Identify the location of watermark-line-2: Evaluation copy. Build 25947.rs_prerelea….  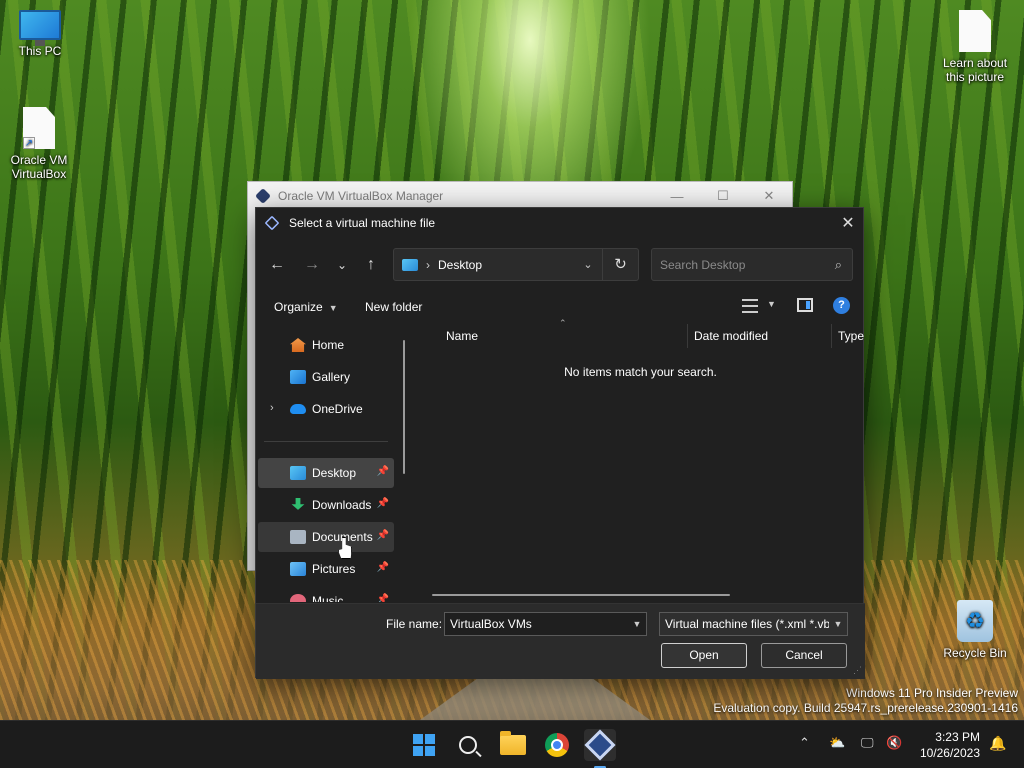
(865, 708).